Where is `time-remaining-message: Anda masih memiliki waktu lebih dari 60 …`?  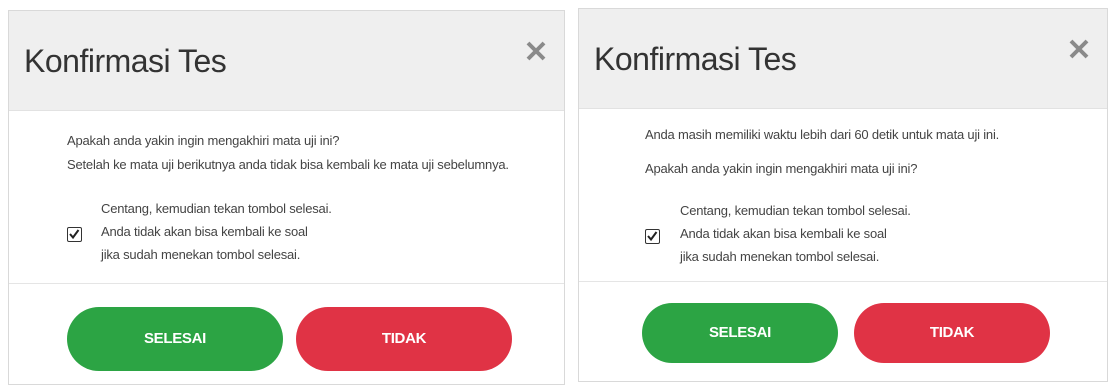 time-remaining-message: Anda masih memiliki waktu lebih dari 60 … is located at coordinates (822, 134).